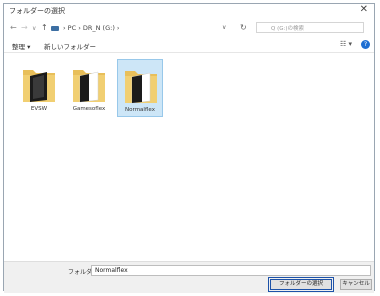  What do you see at coordinates (13, 27) in the screenshot?
I see `back-arrow-icon: ←` at bounding box center [13, 27].